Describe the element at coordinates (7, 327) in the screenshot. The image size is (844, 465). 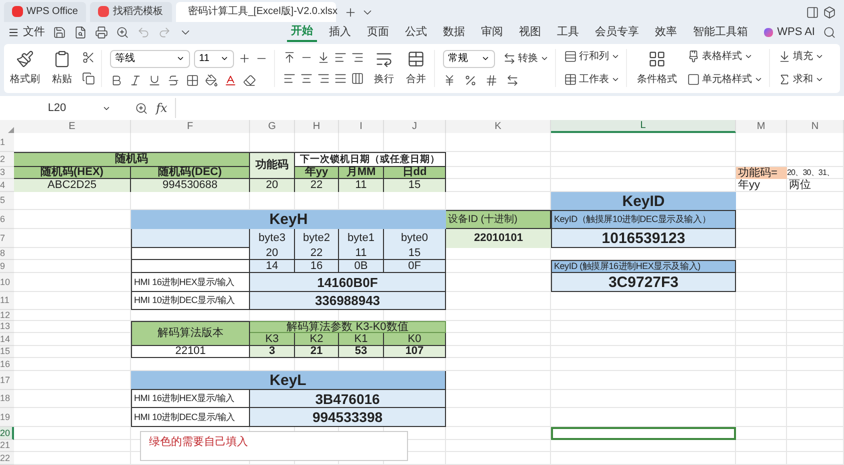
I see `row-header: 13` at that location.